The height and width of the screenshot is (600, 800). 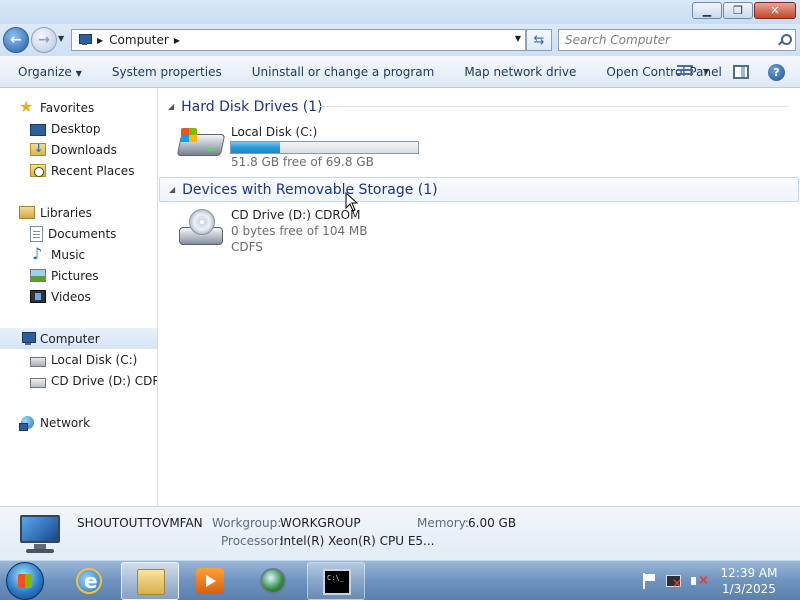 I want to click on refresh-button: ⇆, so click(x=539, y=40).